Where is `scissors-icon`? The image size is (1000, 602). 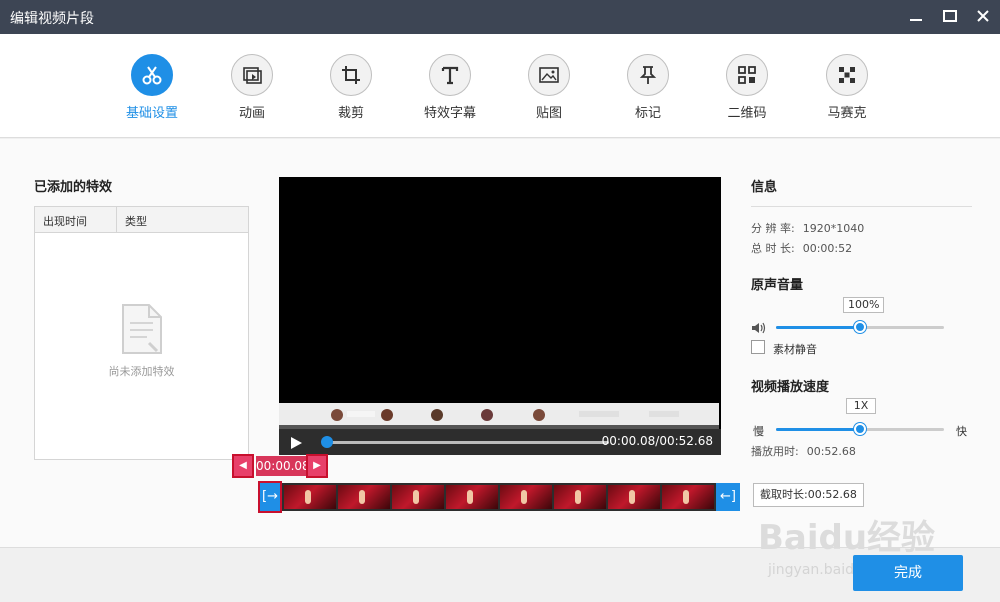 scissors-icon is located at coordinates (152, 75).